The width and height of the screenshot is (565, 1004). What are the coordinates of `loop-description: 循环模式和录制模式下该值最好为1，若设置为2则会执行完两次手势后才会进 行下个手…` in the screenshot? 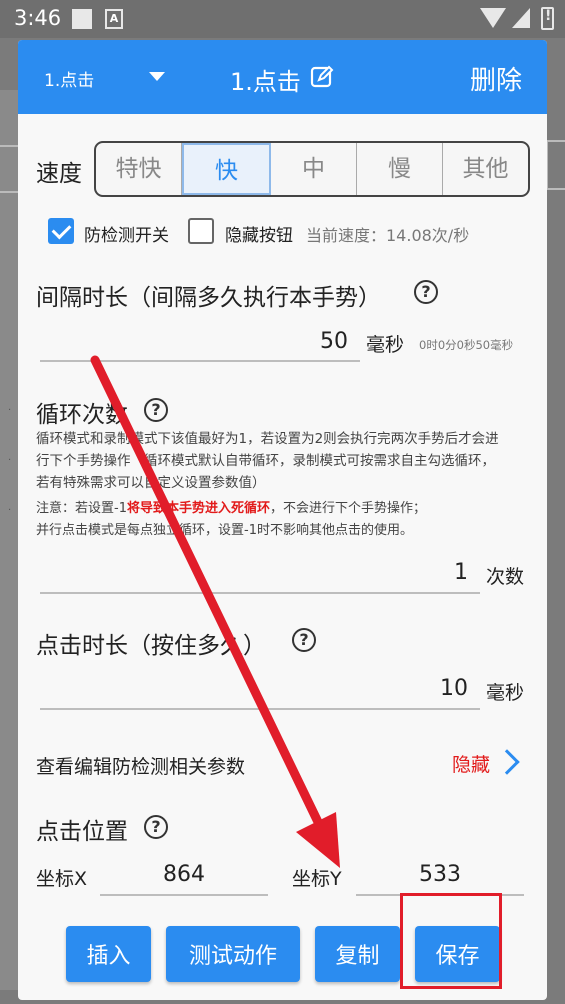 It's located at (286, 461).